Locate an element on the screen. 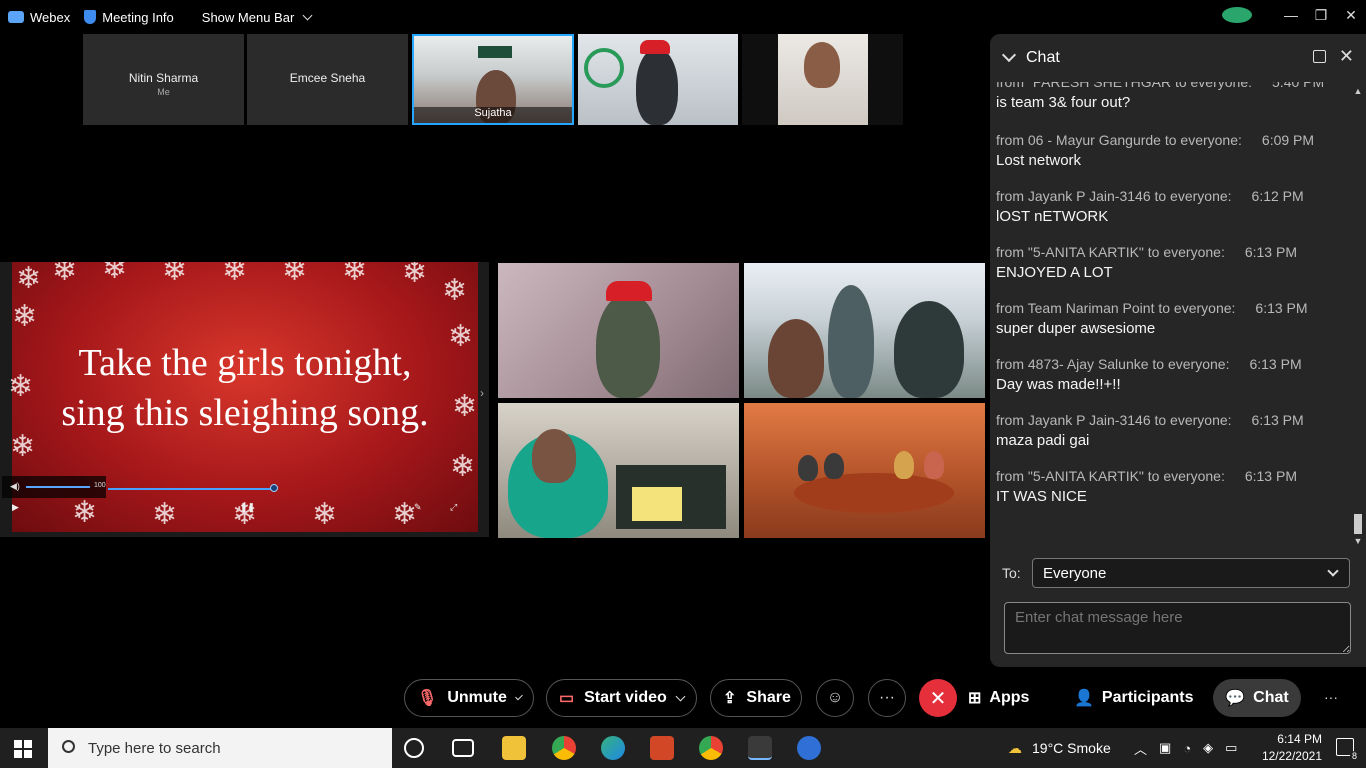  scroll-up-icon: ▲ is located at coordinates (1358, 91).